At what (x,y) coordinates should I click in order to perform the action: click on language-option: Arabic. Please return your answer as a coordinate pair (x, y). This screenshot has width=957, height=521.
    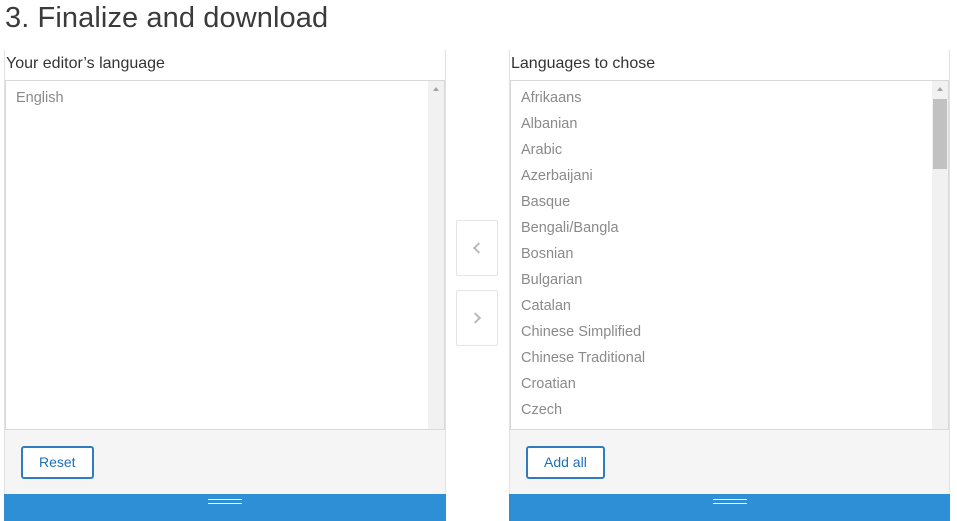
    Looking at the image, I should click on (729, 150).